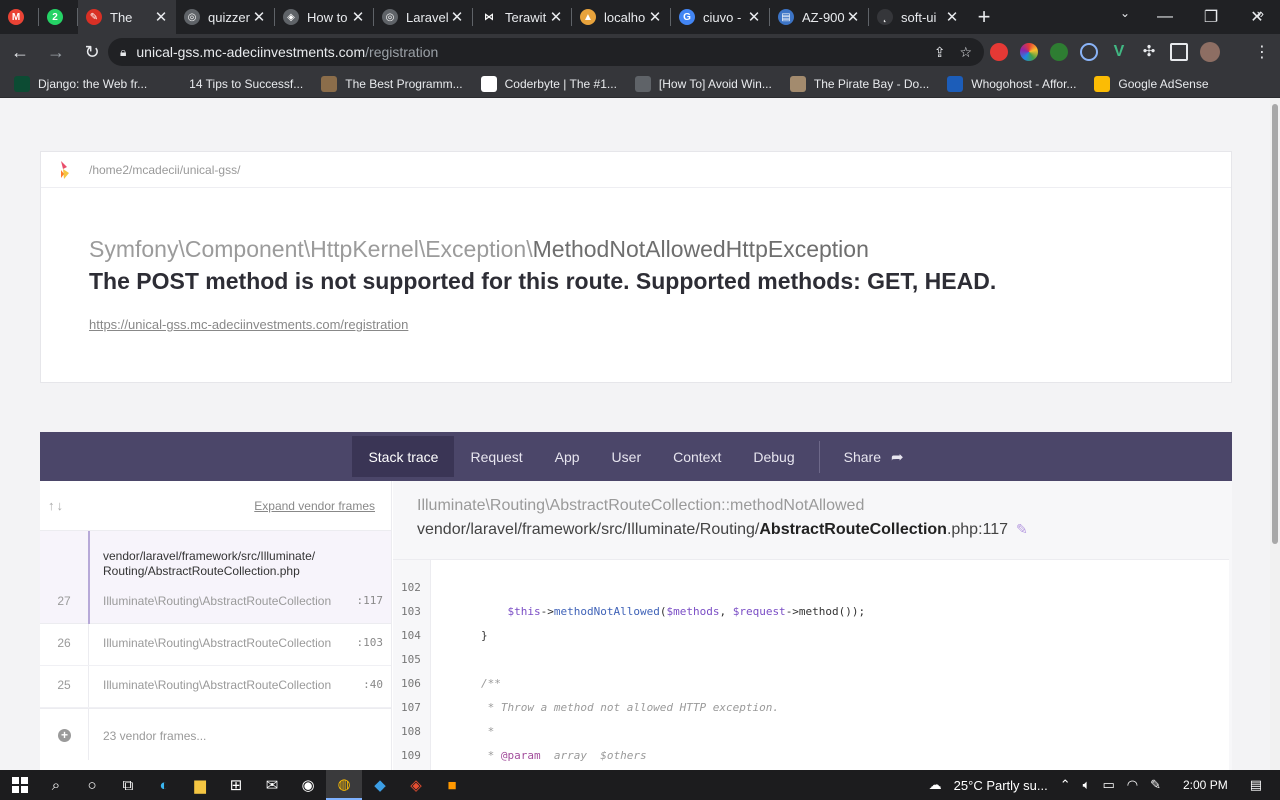  What do you see at coordinates (128, 785) in the screenshot?
I see `task-view-icon: ⧉` at bounding box center [128, 785].